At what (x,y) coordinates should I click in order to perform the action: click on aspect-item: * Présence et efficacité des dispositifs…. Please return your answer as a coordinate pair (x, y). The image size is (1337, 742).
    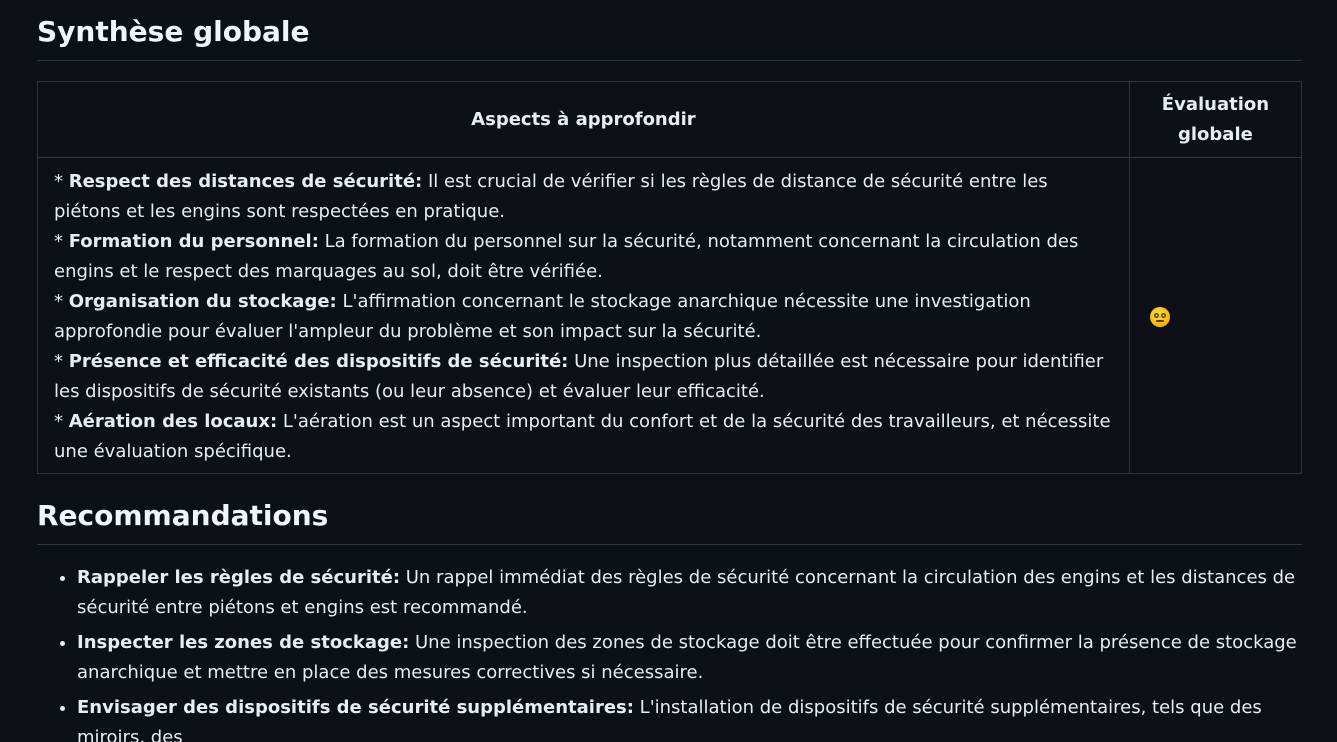
    Looking at the image, I should click on (583, 377).